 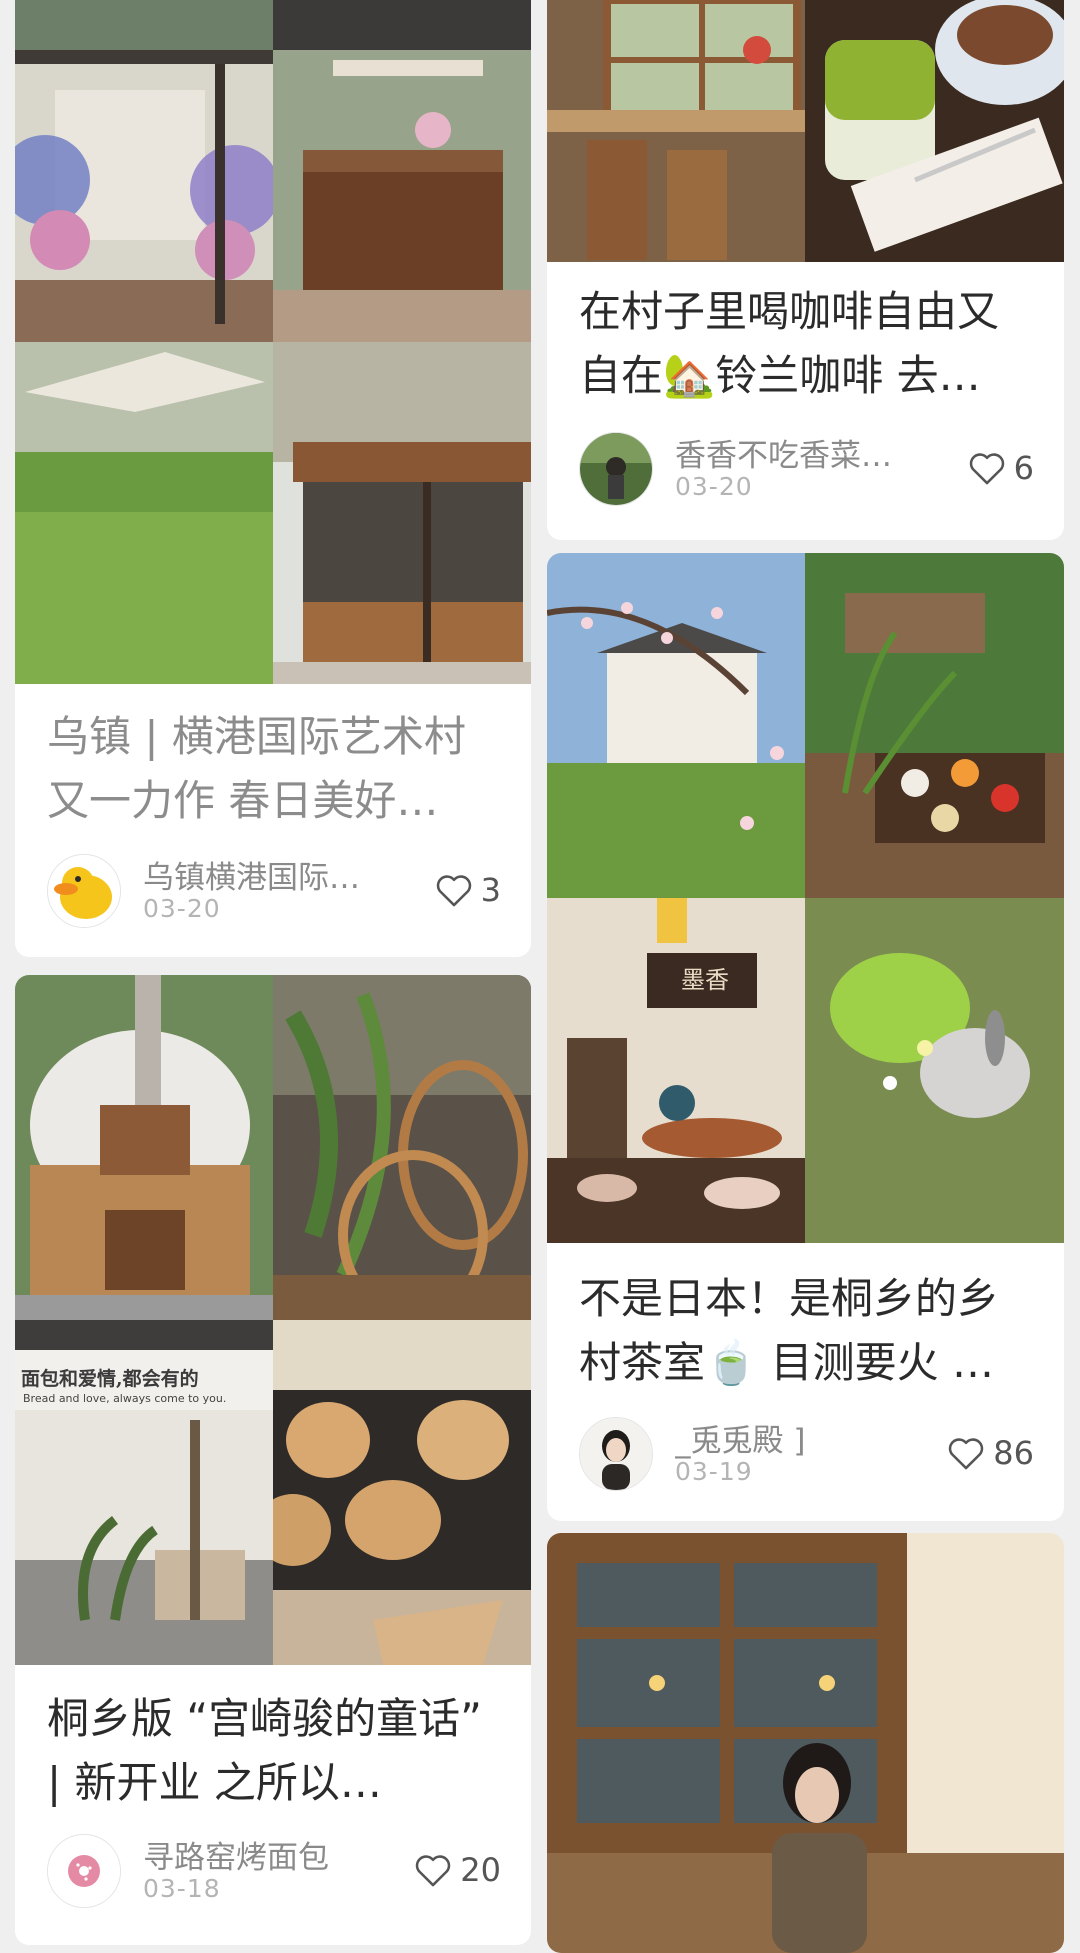 I want to click on bunny-lawn-photo, so click(x=934, y=1070).